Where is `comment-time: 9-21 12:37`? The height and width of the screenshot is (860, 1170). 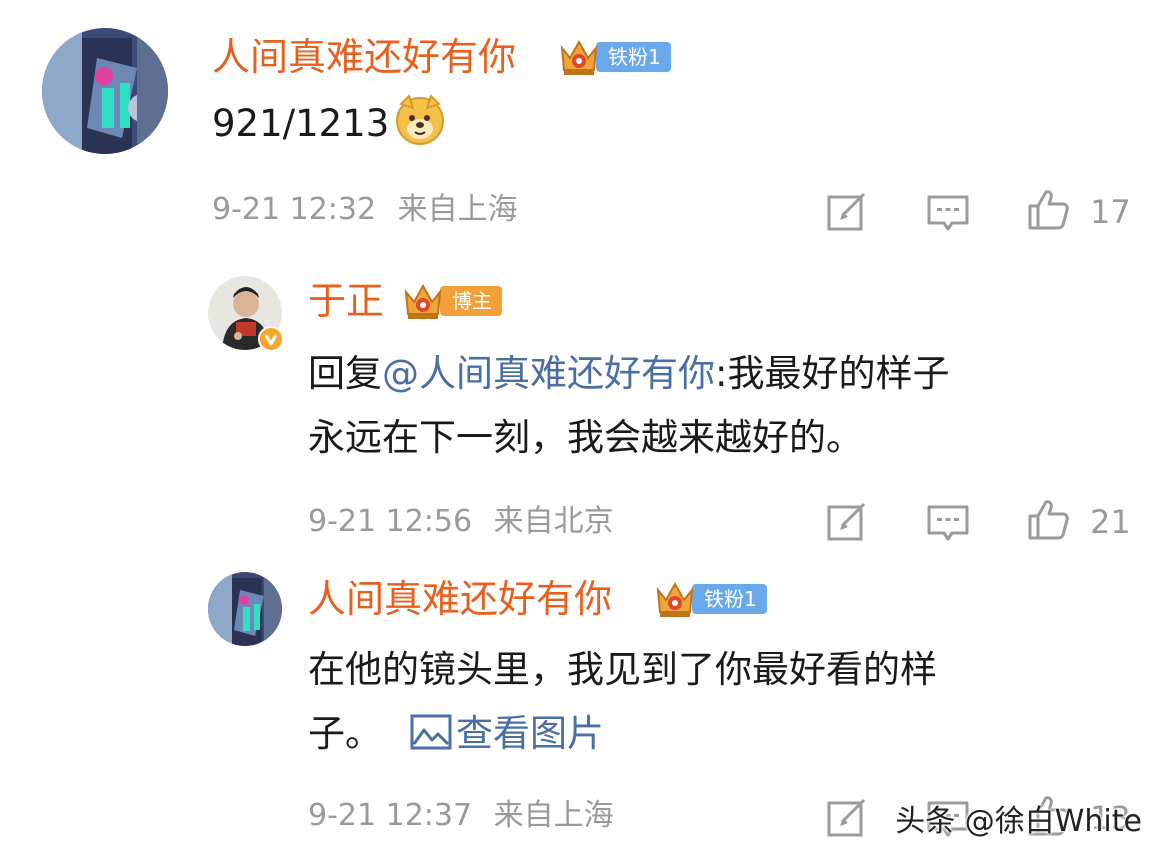
comment-time: 9-21 12:37 is located at coordinates (390, 815).